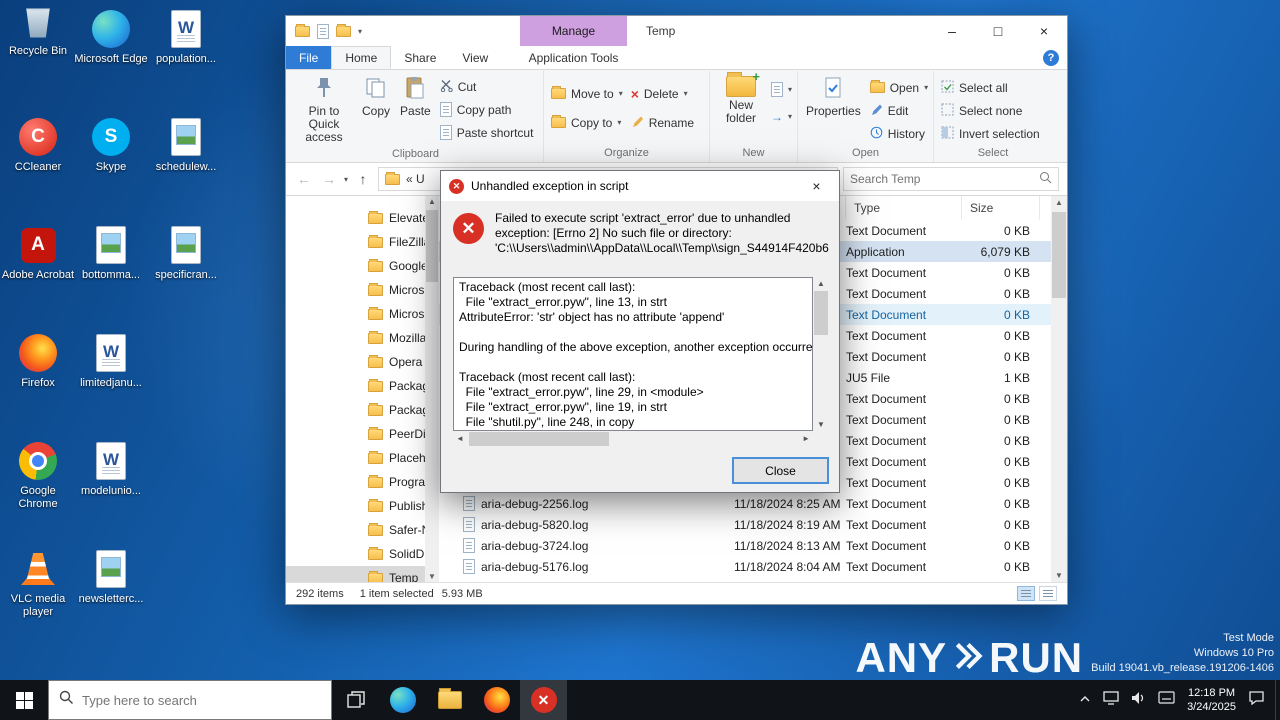 This screenshot has height=720, width=1280. I want to click on file-list-scrollbar: ▲ ▼, so click(1059, 389).